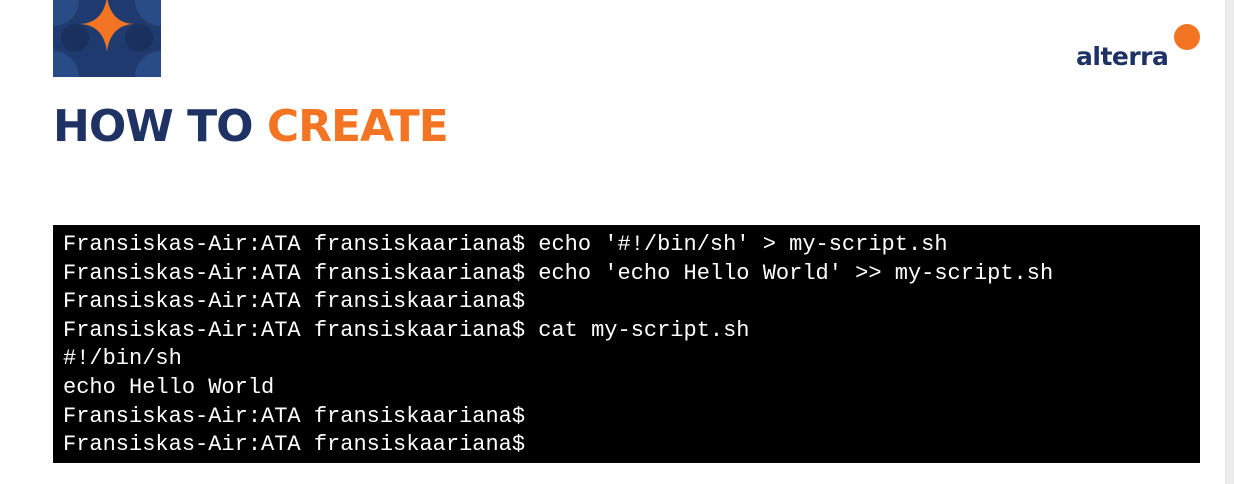 The width and height of the screenshot is (1234, 484). Describe the element at coordinates (107, 38) in the screenshot. I see `star-tile-icon` at that location.